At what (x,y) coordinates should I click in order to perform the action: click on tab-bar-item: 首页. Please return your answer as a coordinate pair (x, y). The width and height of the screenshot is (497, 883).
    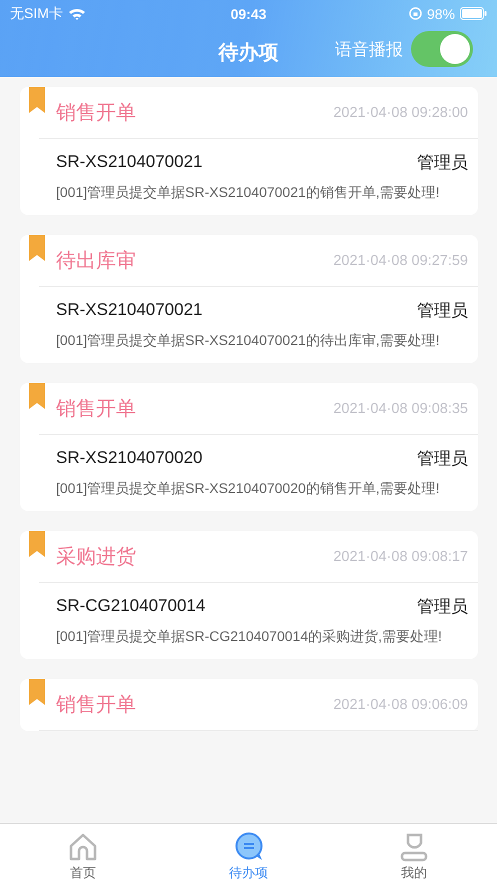
    Looking at the image, I should click on (83, 853).